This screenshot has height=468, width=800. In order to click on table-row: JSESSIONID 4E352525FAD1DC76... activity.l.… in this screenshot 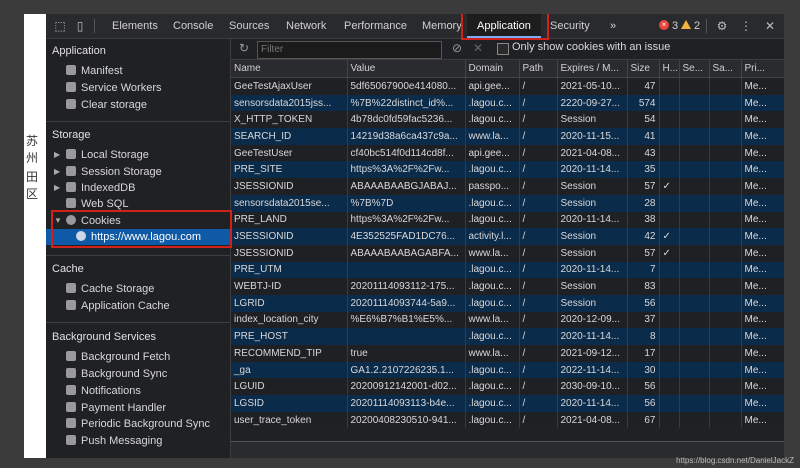, I will do `click(507, 236)`.